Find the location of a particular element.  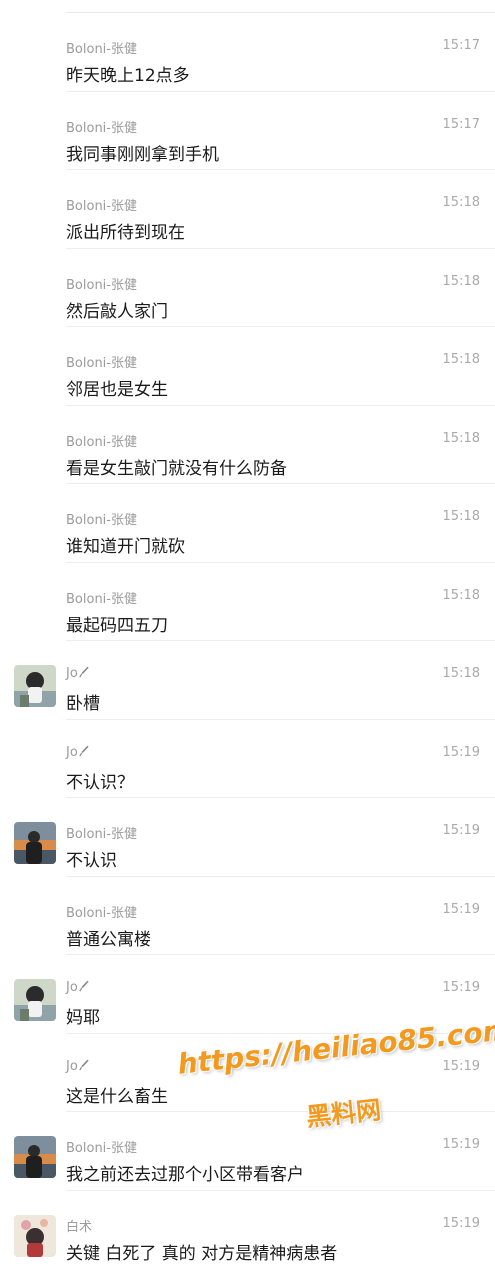

chat-message: Boloni-张健 15:18 谁知道开门就砍 is located at coordinates (247, 523).